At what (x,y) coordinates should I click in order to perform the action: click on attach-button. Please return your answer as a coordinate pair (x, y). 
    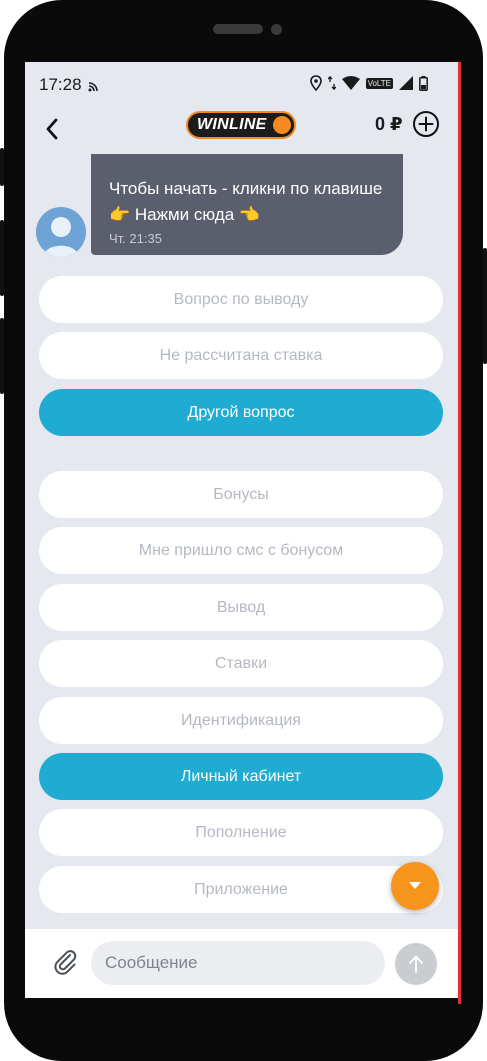
    Looking at the image, I should click on (66, 962).